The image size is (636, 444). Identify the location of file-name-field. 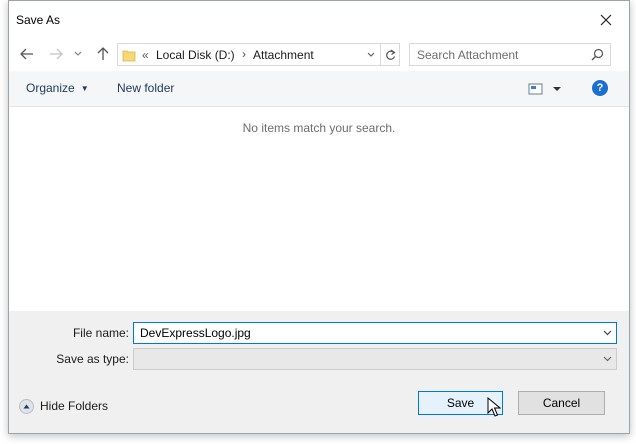
(368, 333).